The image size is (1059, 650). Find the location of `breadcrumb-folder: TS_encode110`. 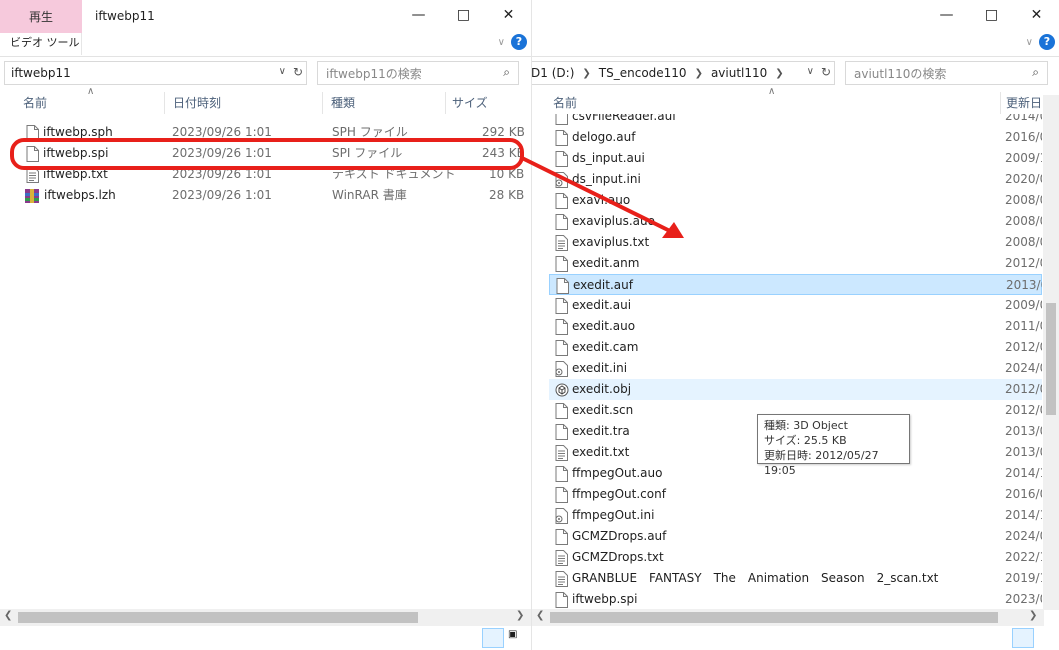

breadcrumb-folder: TS_encode110 is located at coordinates (643, 73).